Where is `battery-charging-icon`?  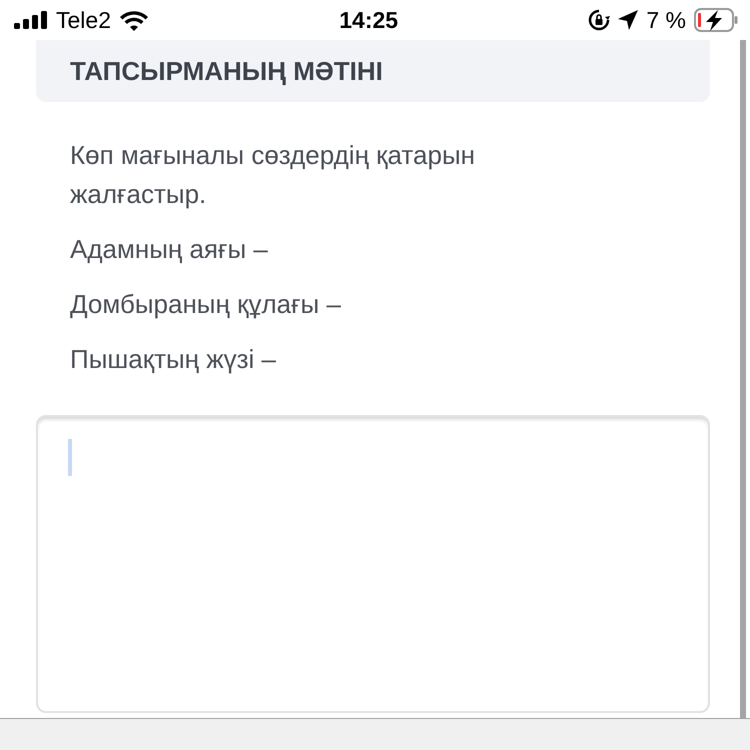 battery-charging-icon is located at coordinates (716, 20).